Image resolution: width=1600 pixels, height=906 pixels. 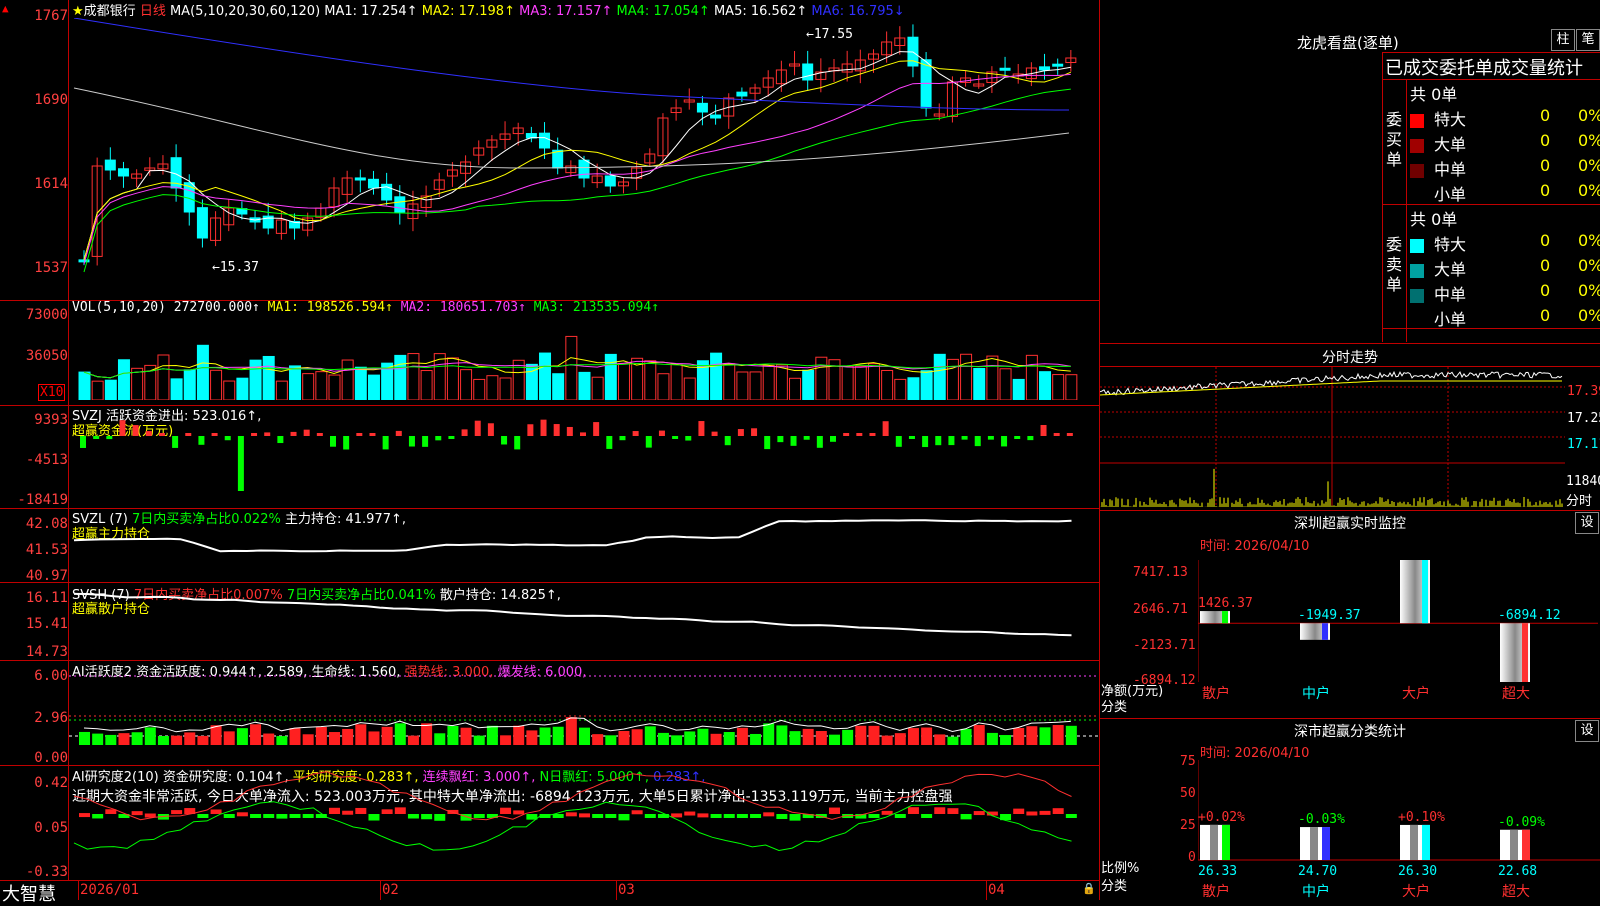 What do you see at coordinates (330, 307) in the screenshot?
I see `vol-ma1: MA1: 198526.594↑` at bounding box center [330, 307].